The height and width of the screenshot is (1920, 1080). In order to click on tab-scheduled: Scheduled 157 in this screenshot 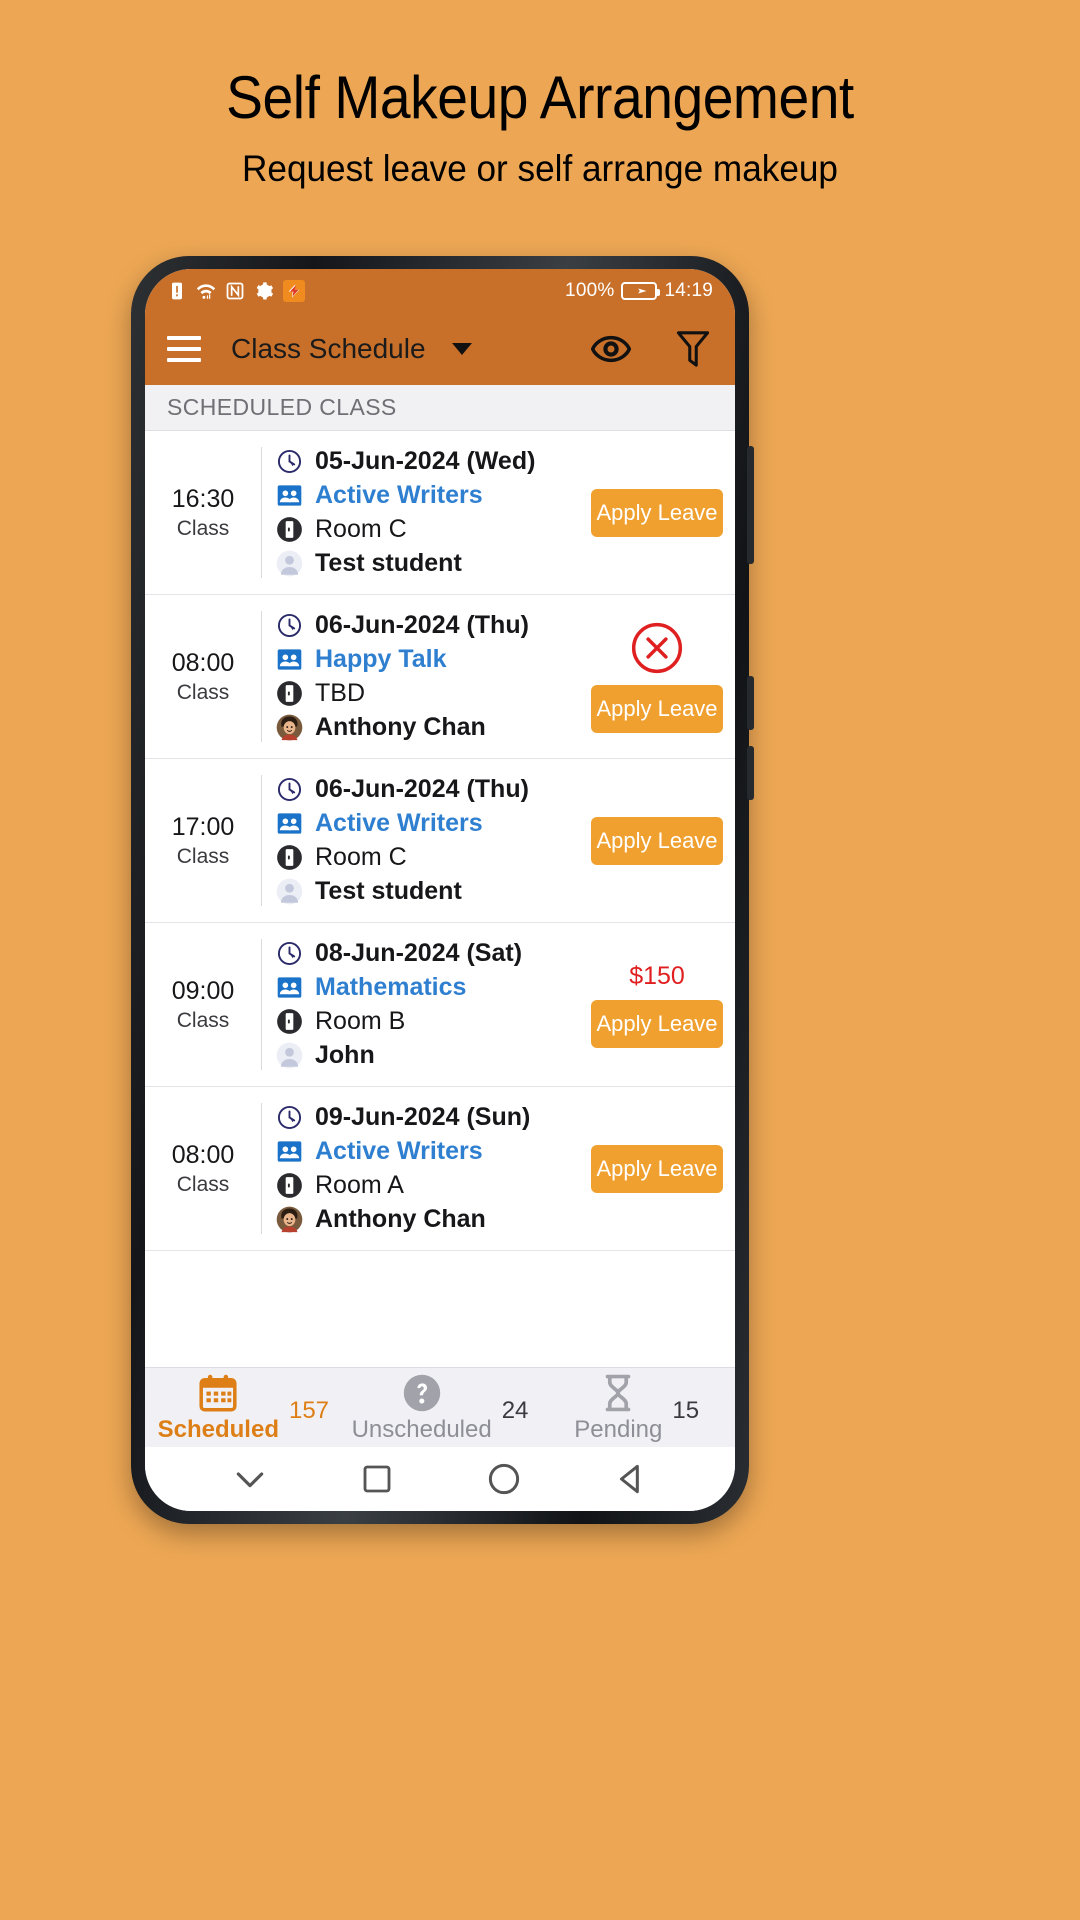, I will do `click(243, 1407)`.